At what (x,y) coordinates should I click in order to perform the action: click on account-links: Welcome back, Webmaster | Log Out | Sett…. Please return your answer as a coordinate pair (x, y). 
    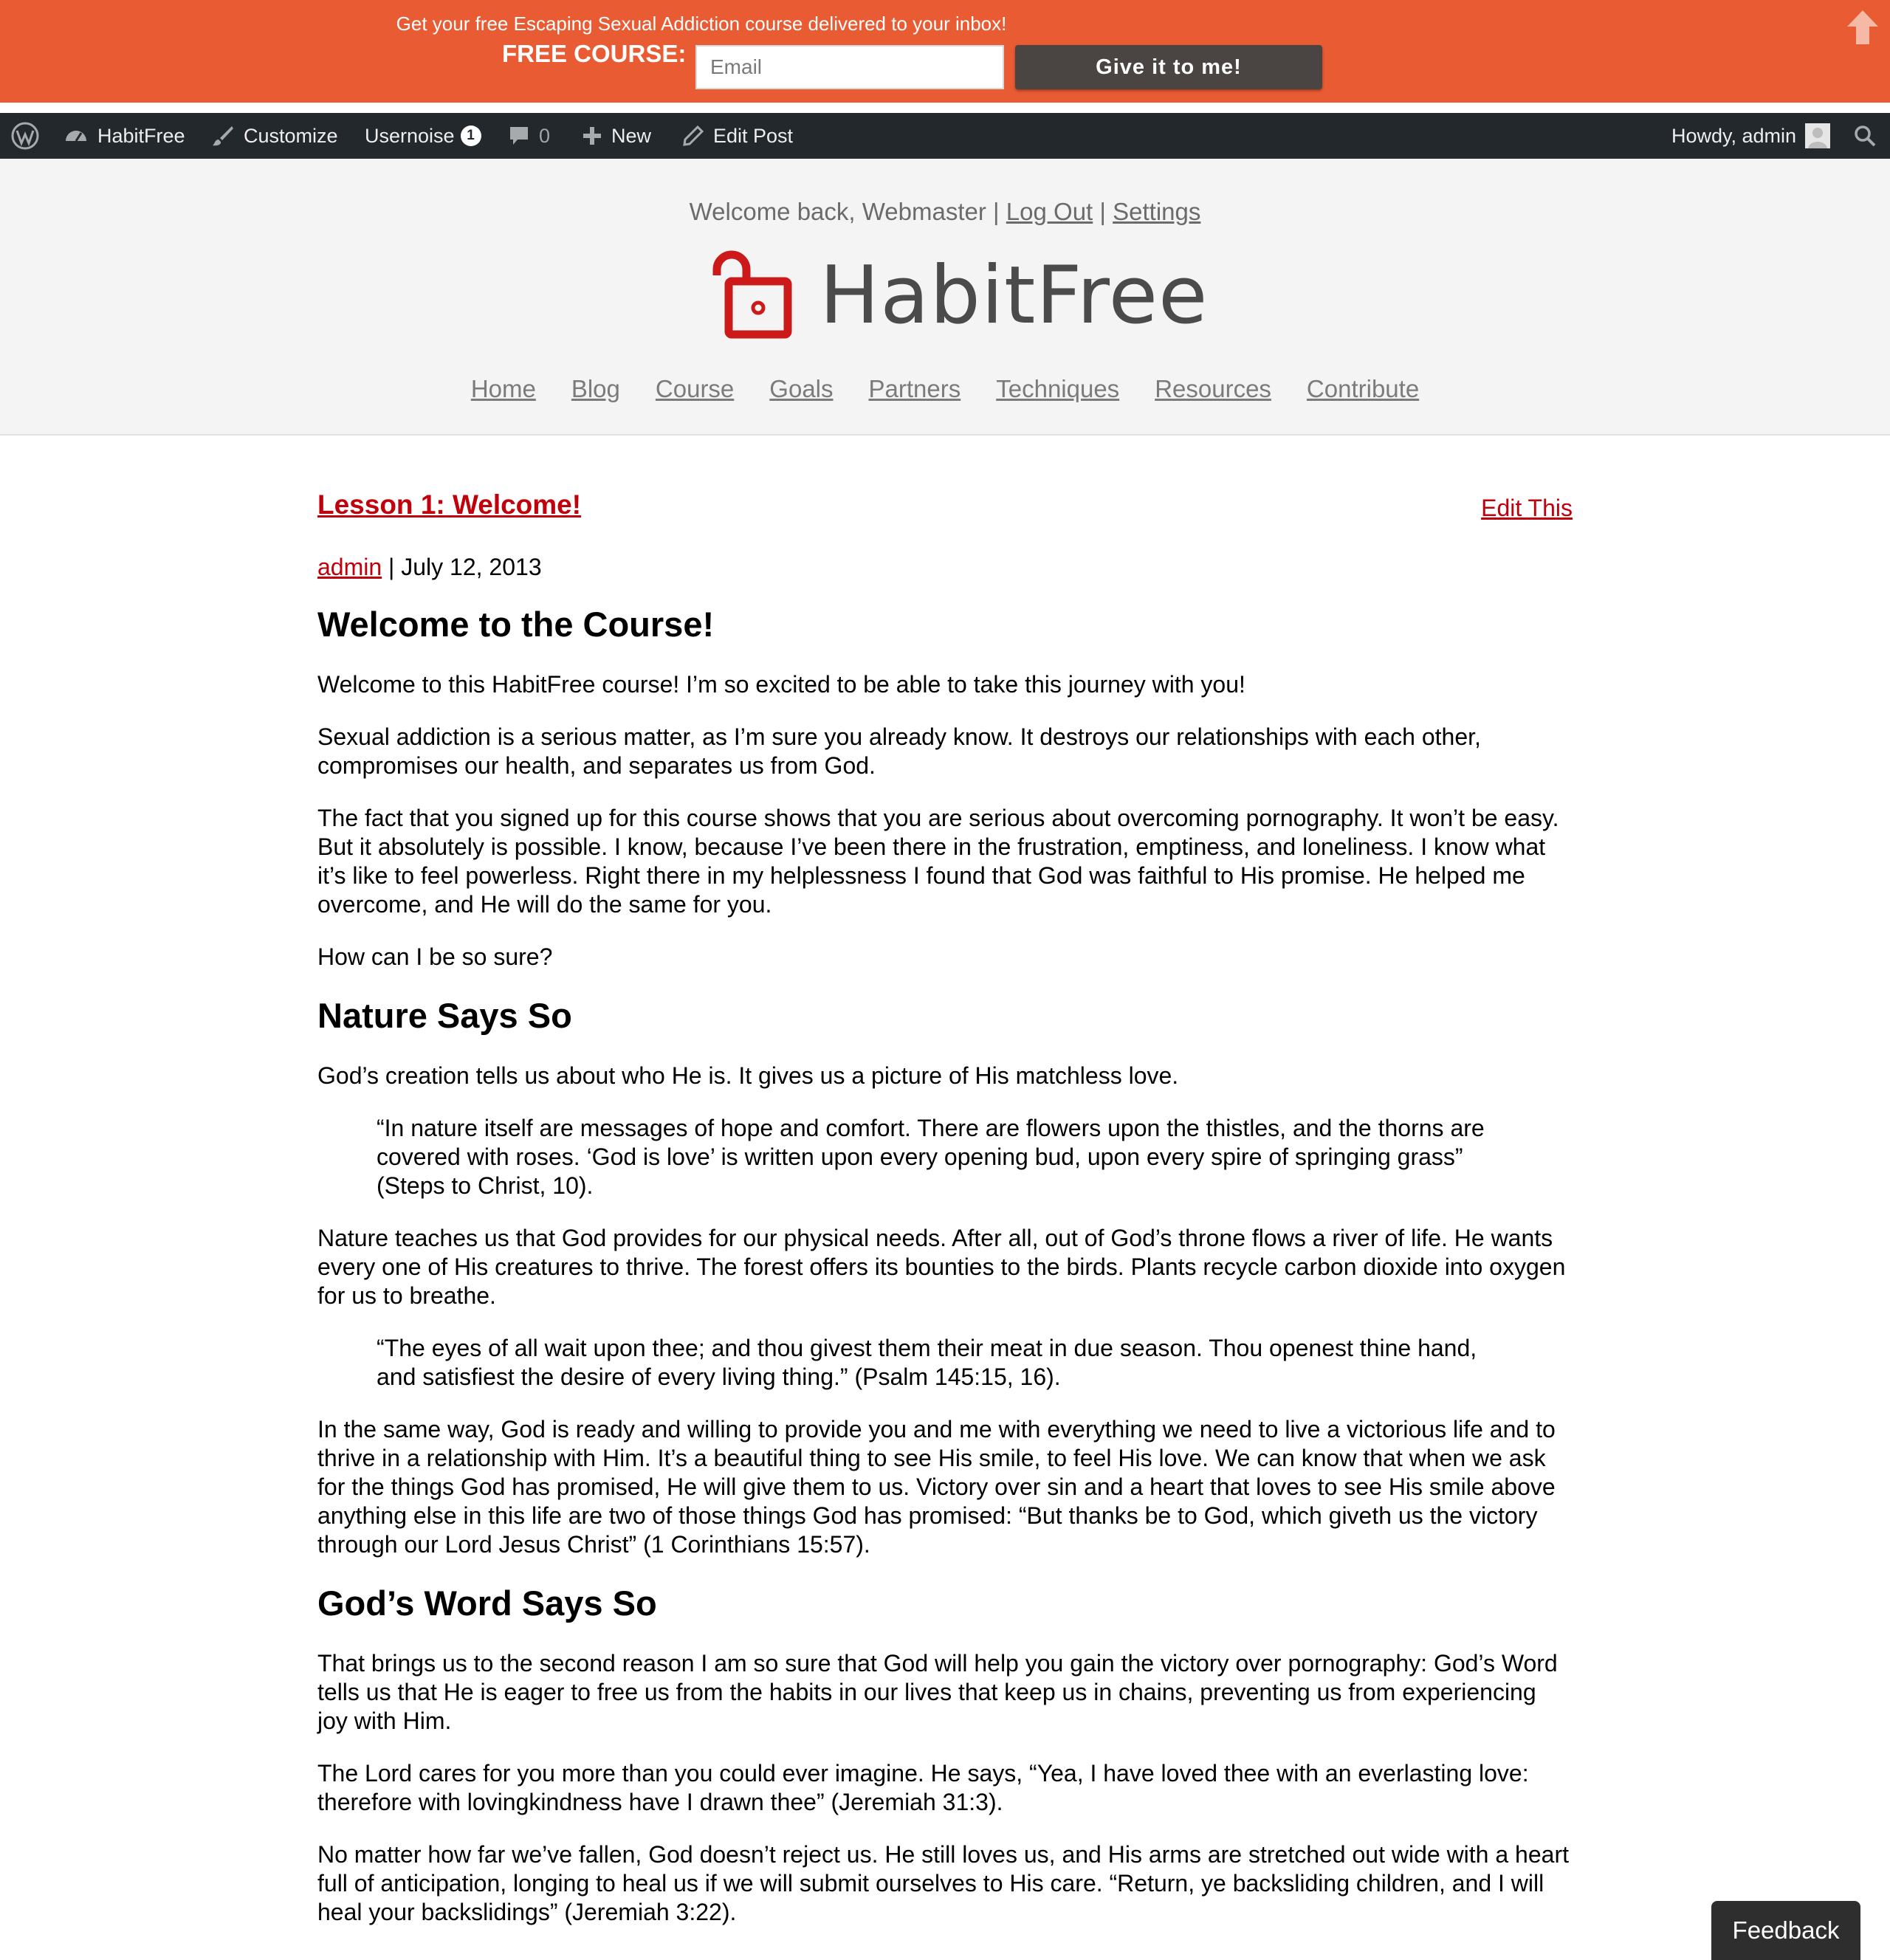
    Looking at the image, I should click on (945, 212).